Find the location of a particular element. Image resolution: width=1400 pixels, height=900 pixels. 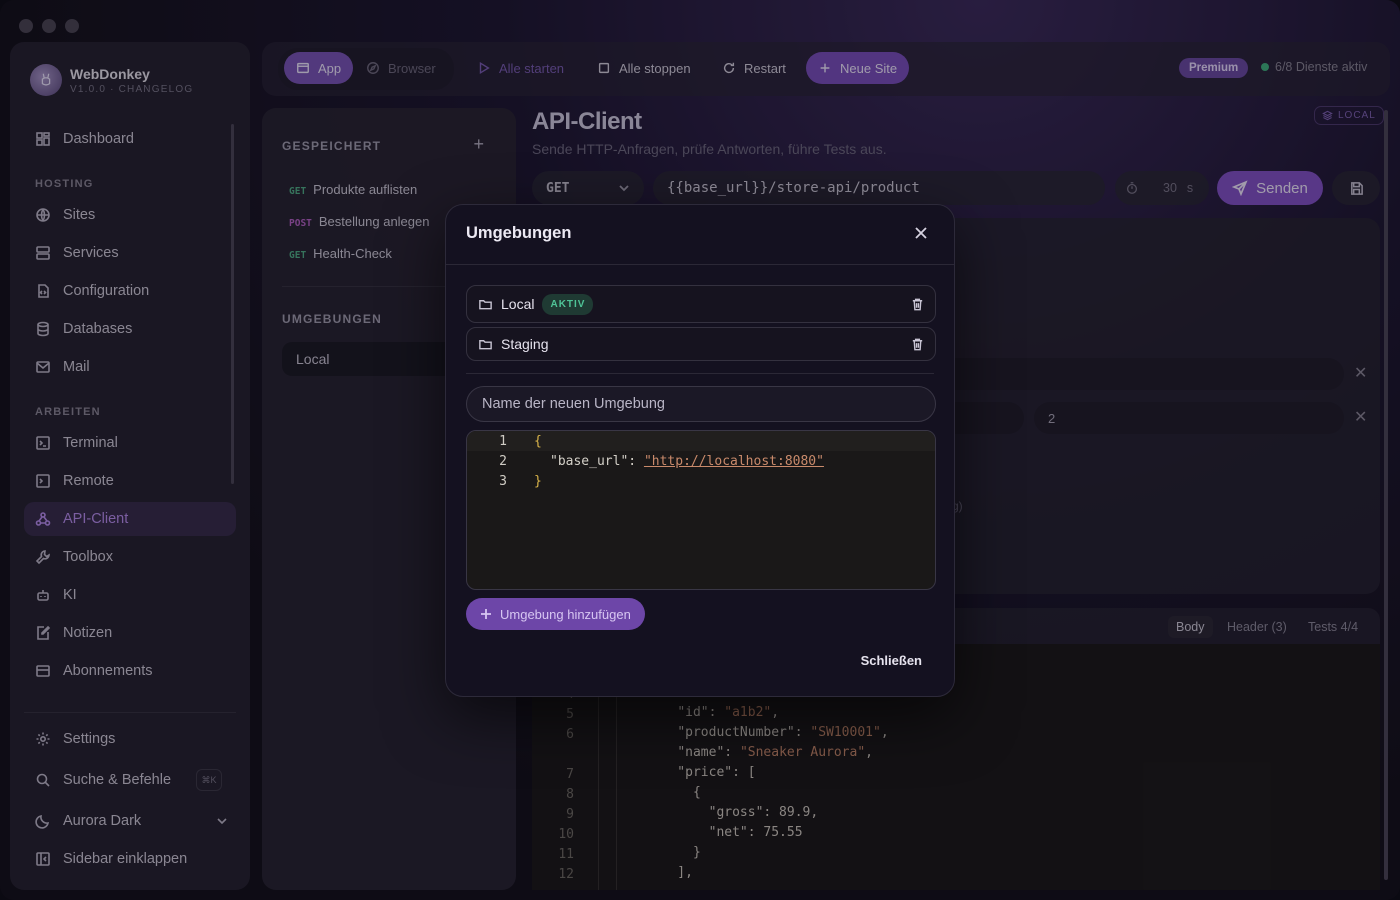

code-text: "base_url": "http://localhost:8080" is located at coordinates (687, 461).